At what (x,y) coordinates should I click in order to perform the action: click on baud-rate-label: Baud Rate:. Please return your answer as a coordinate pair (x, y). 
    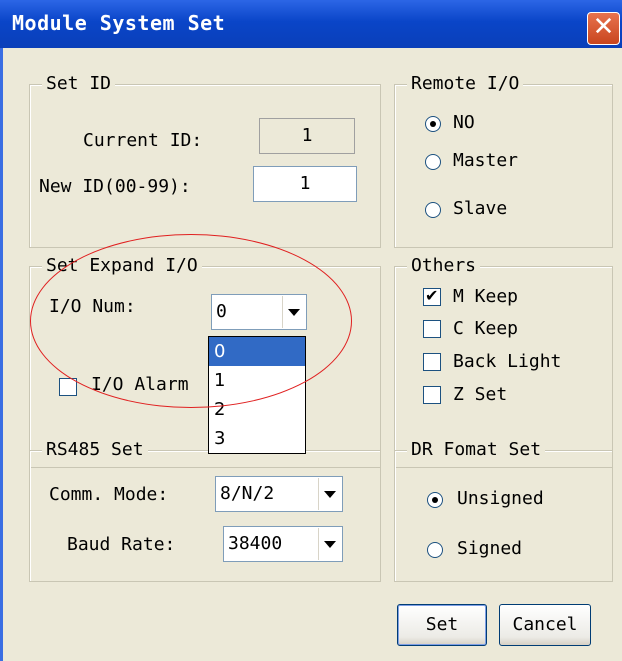
    Looking at the image, I should click on (121, 544).